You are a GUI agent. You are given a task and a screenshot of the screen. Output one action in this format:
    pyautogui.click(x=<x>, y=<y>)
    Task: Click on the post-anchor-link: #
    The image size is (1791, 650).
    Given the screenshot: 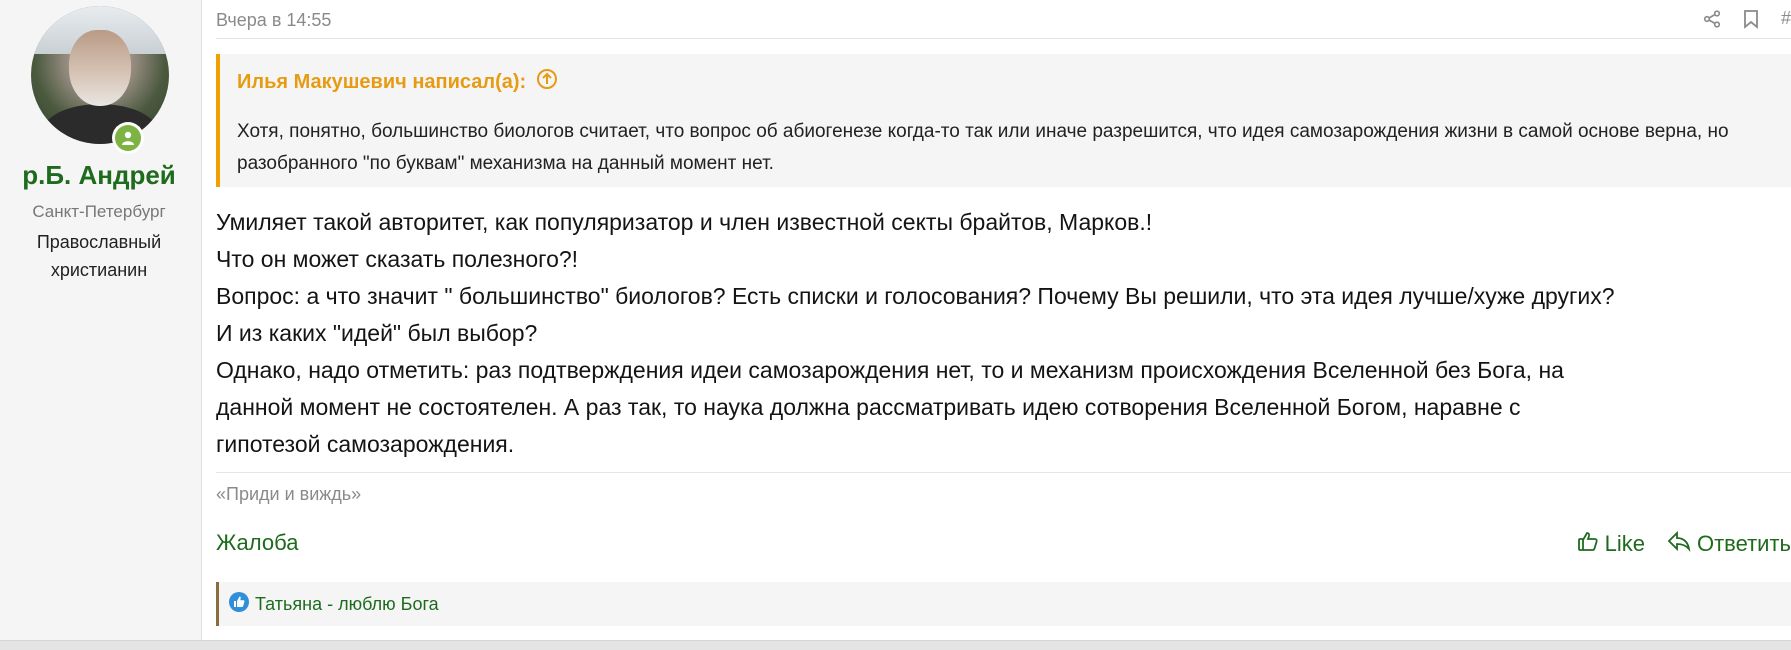 What is the action you would take?
    pyautogui.click(x=1786, y=18)
    